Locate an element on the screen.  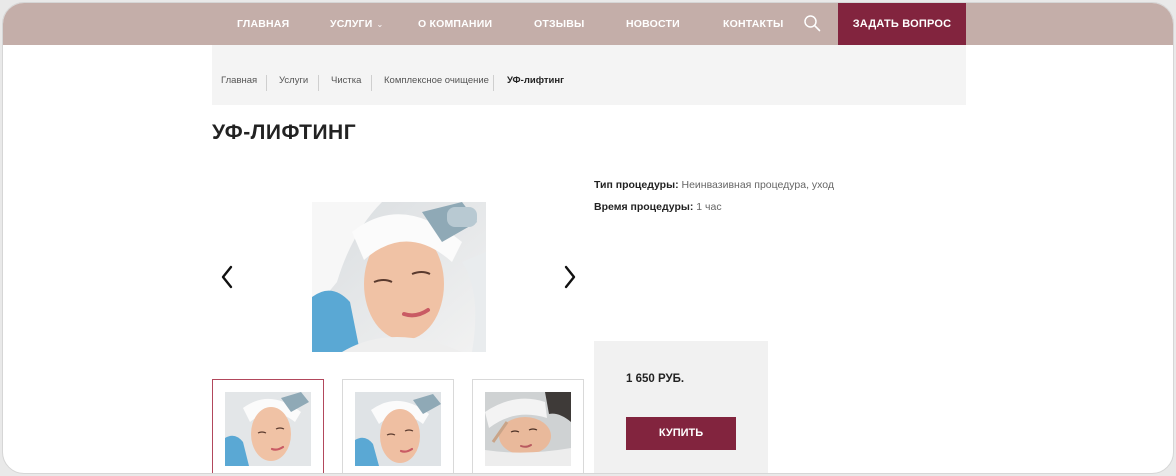
nav-services-label: УСЛУГИ is located at coordinates (351, 24).